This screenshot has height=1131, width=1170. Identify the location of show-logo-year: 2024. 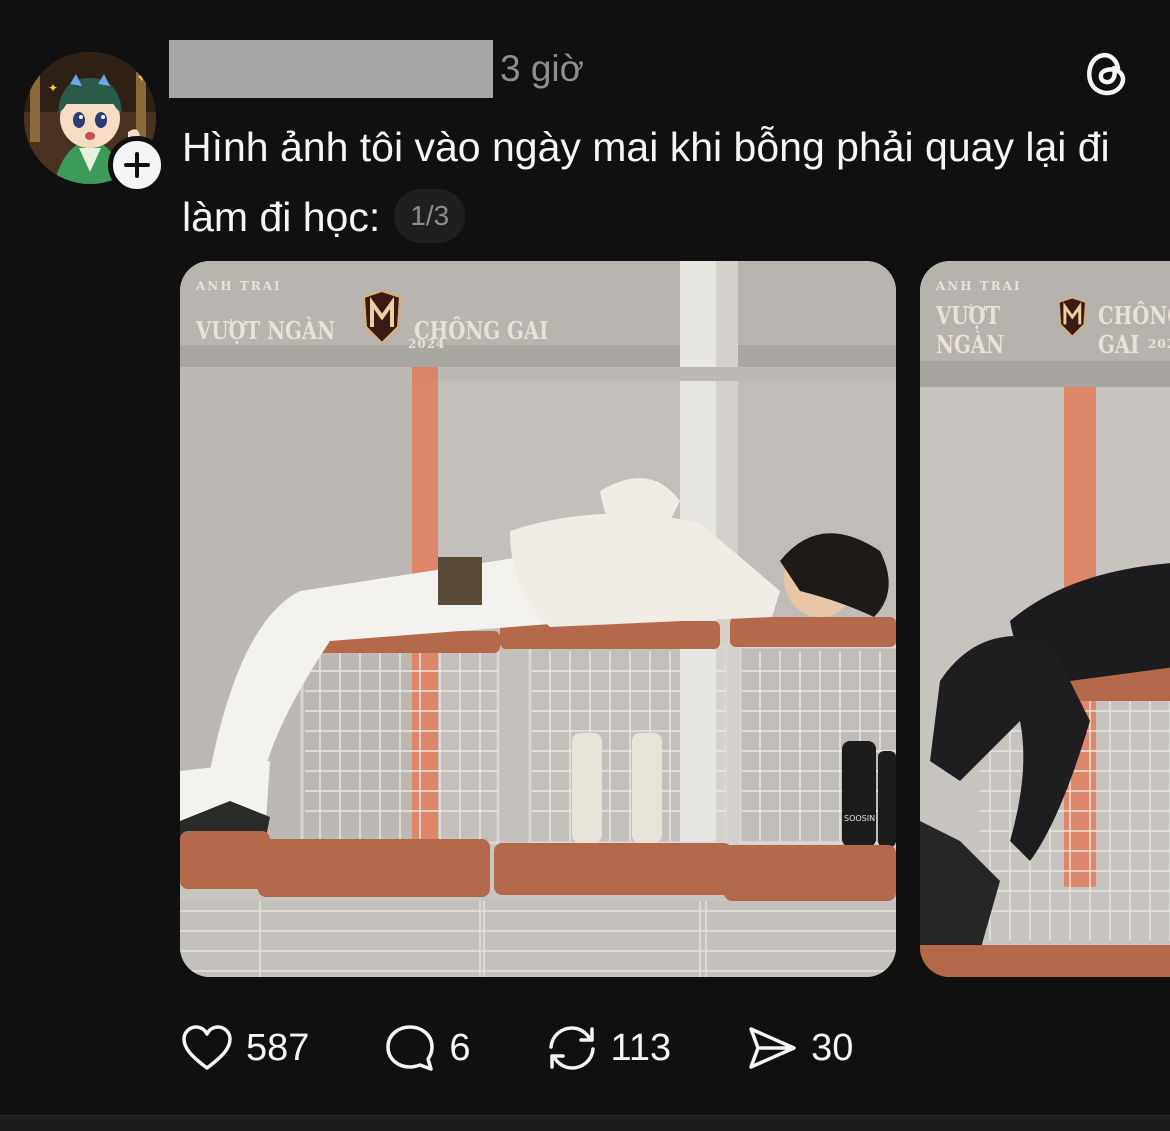
(427, 344).